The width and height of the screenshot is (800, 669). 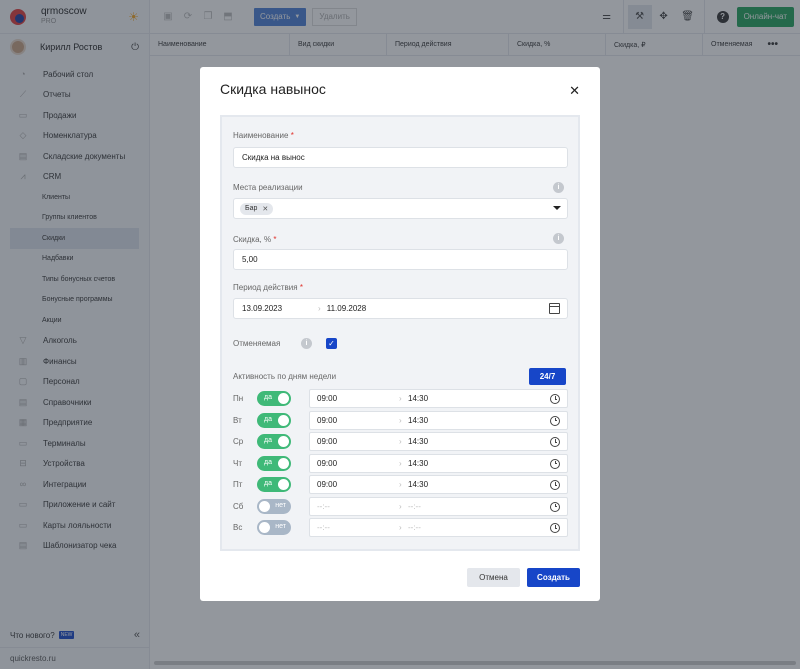 What do you see at coordinates (238, 506) in the screenshot?
I see `weekday-label: Сб` at bounding box center [238, 506].